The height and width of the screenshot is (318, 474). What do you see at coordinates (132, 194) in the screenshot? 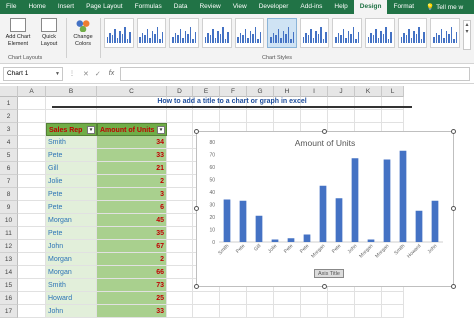
I see `units-cell: 3` at bounding box center [132, 194].